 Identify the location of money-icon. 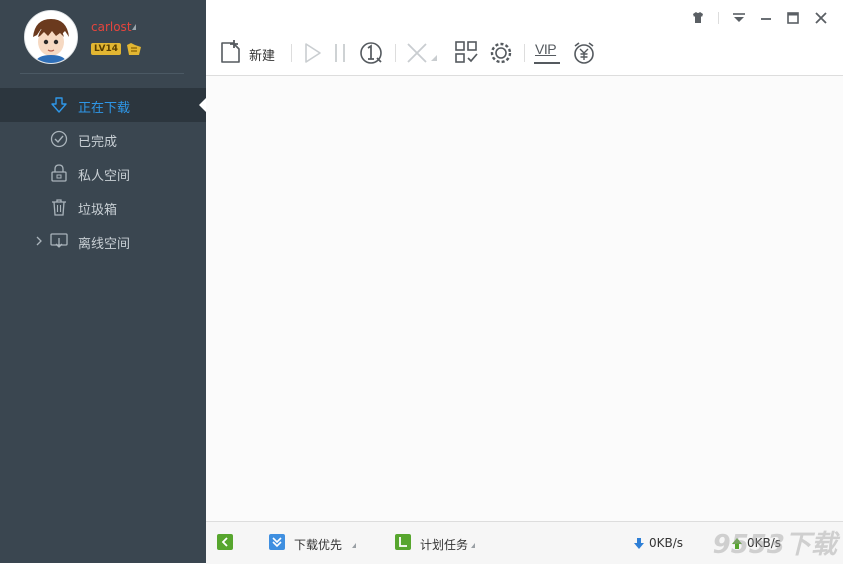
(584, 53).